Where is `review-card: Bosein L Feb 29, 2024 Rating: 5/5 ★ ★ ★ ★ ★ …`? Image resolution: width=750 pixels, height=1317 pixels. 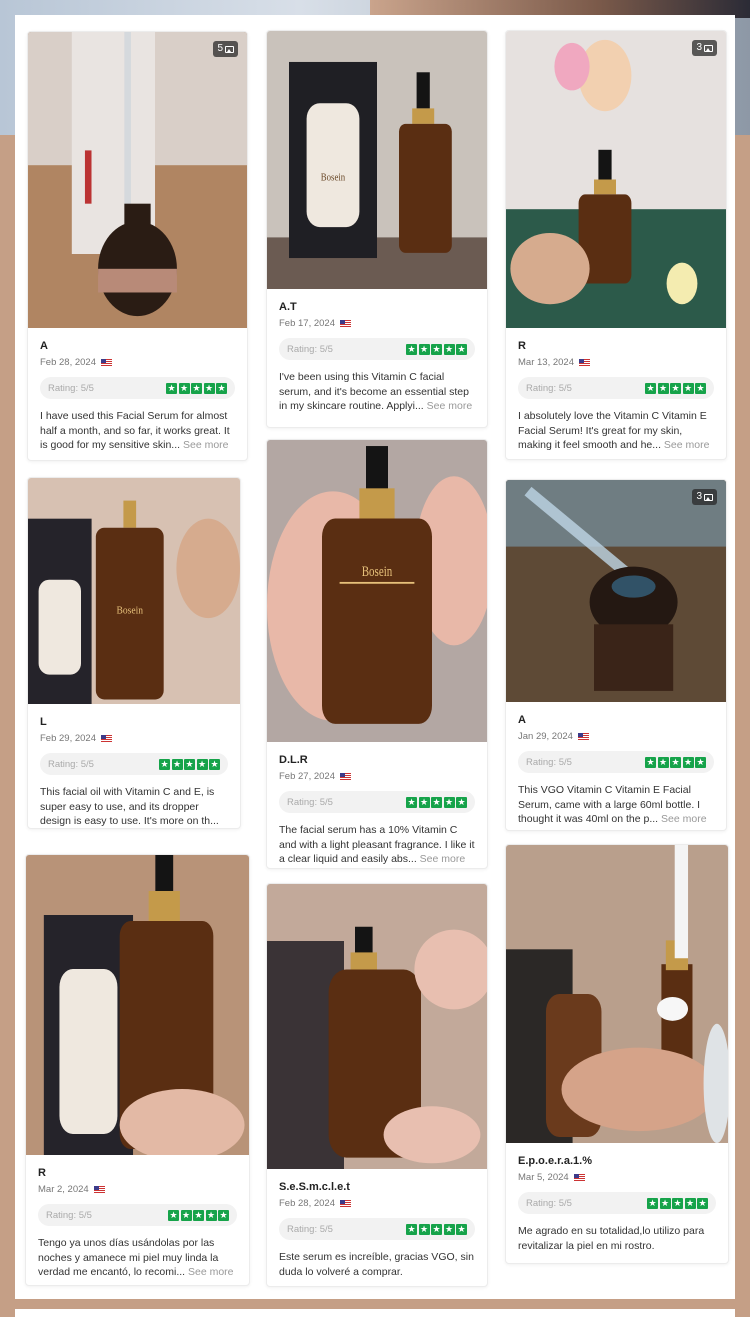 review-card: Bosein L Feb 29, 2024 Rating: 5/5 ★ ★ ★ ★ ★ … is located at coordinates (134, 653).